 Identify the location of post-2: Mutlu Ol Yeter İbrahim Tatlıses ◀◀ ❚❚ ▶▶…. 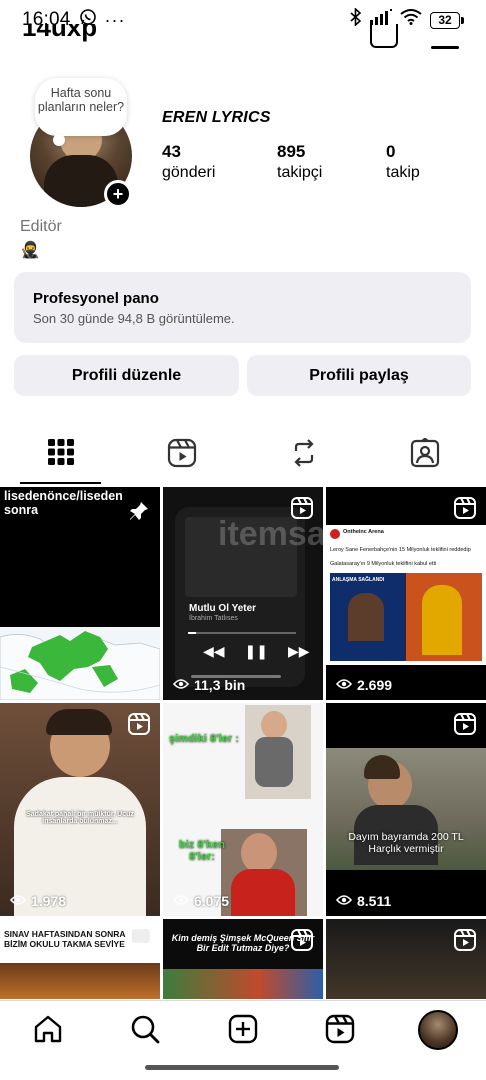
(243, 593).